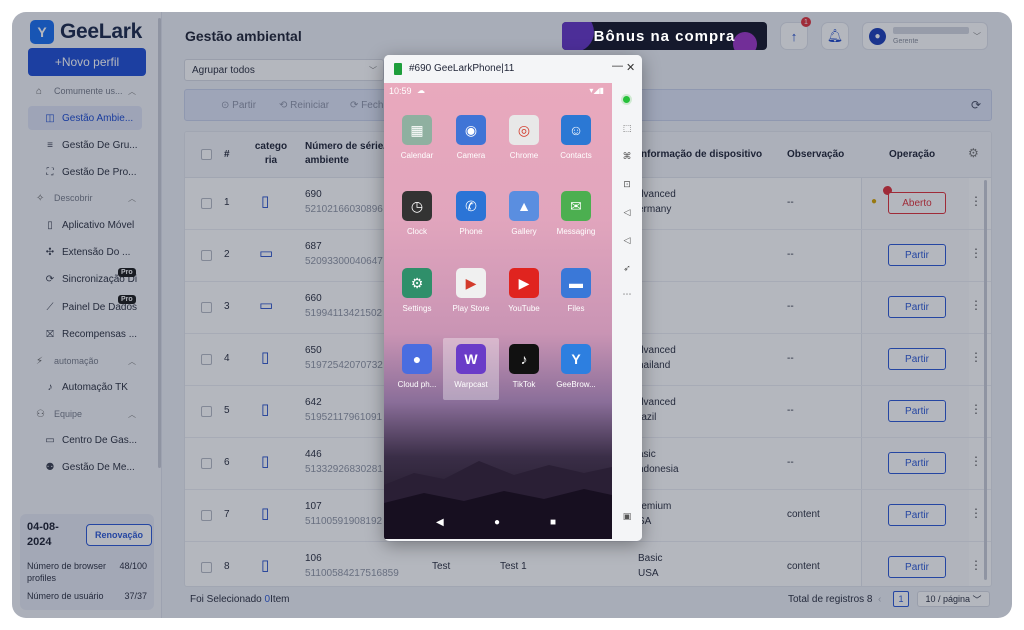  I want to click on app-youtube: ▶ YouTube, so click(524, 293).